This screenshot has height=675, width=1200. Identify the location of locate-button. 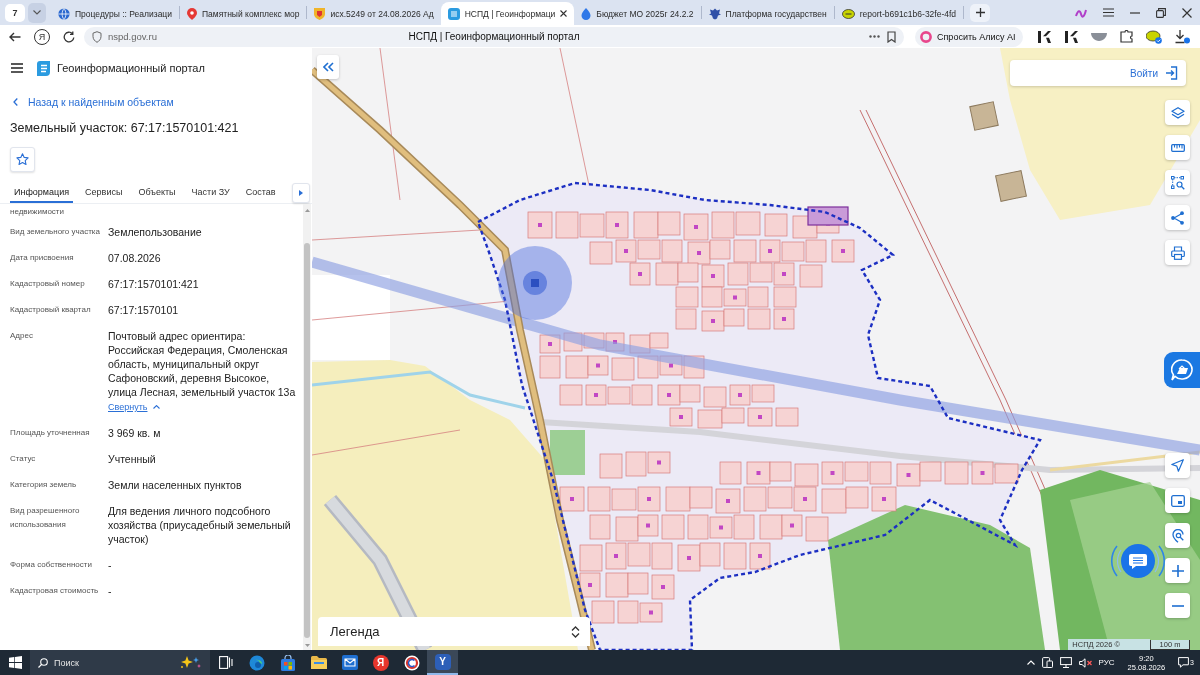
(1177, 465).